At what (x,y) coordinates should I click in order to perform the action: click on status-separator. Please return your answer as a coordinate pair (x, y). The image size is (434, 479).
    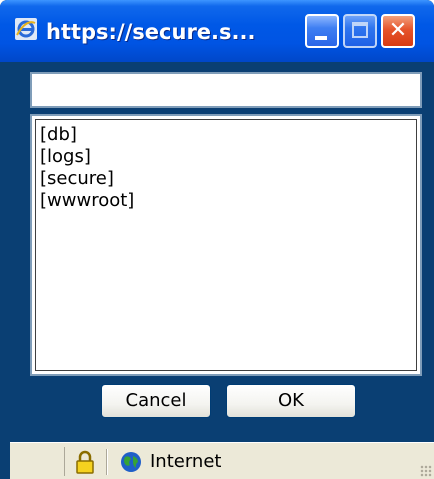
    Looking at the image, I should click on (107, 462).